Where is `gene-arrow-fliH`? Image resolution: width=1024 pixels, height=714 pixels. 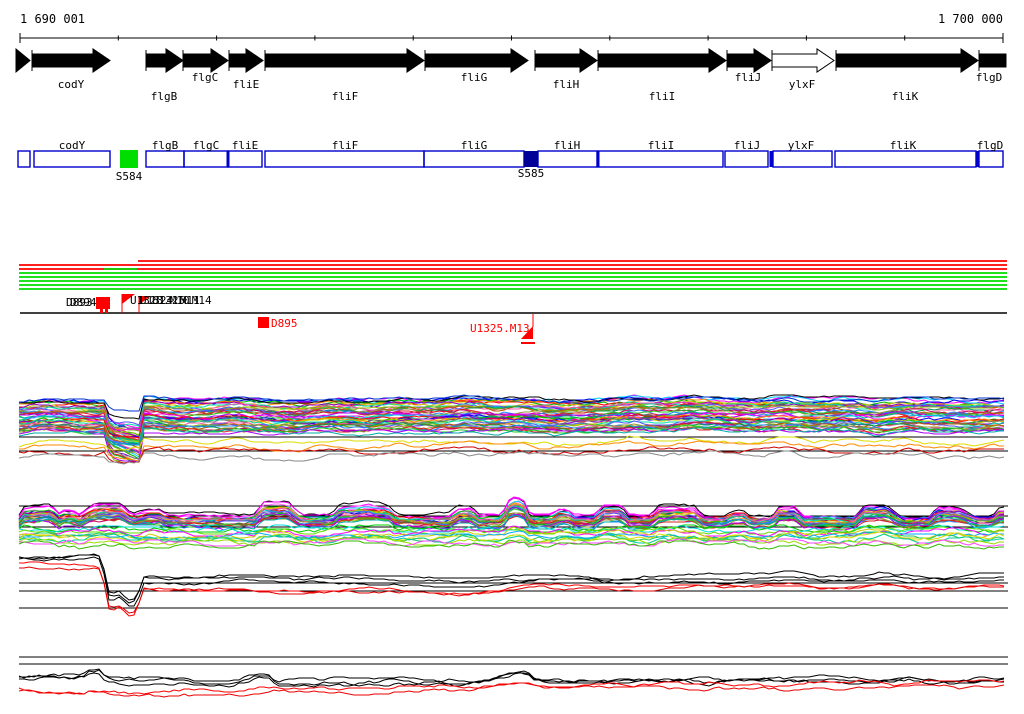
gene-arrow-fliH is located at coordinates (566, 60).